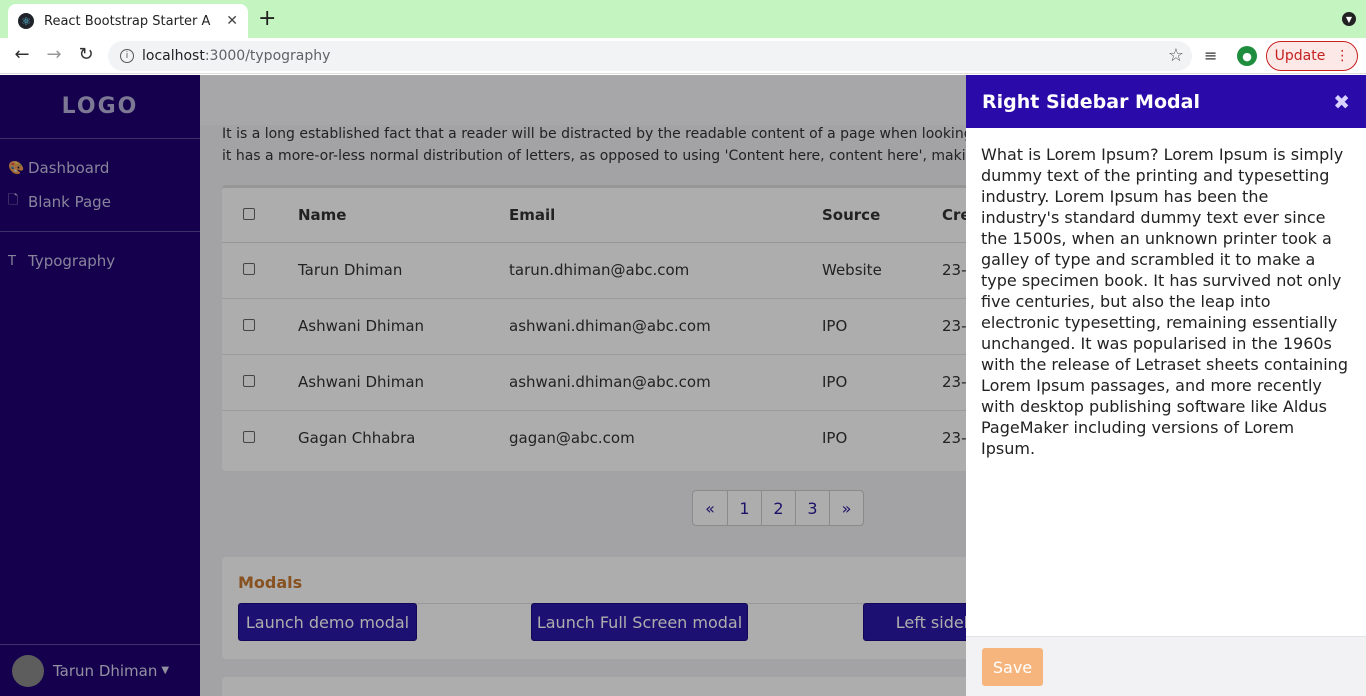 The width and height of the screenshot is (1366, 696). I want to click on tab-title: React Bootstrap Starter A, so click(127, 21).